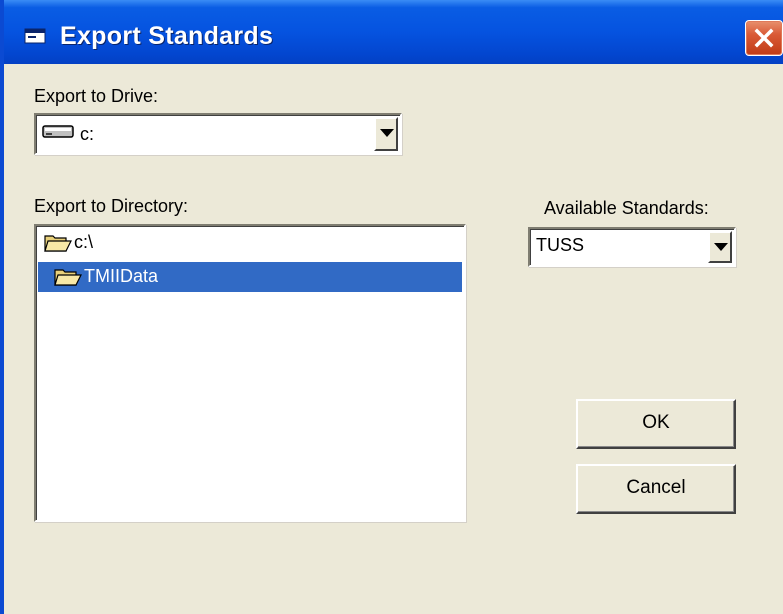 This screenshot has width=783, height=614. What do you see at coordinates (656, 424) in the screenshot?
I see `ok-button: OK` at bounding box center [656, 424].